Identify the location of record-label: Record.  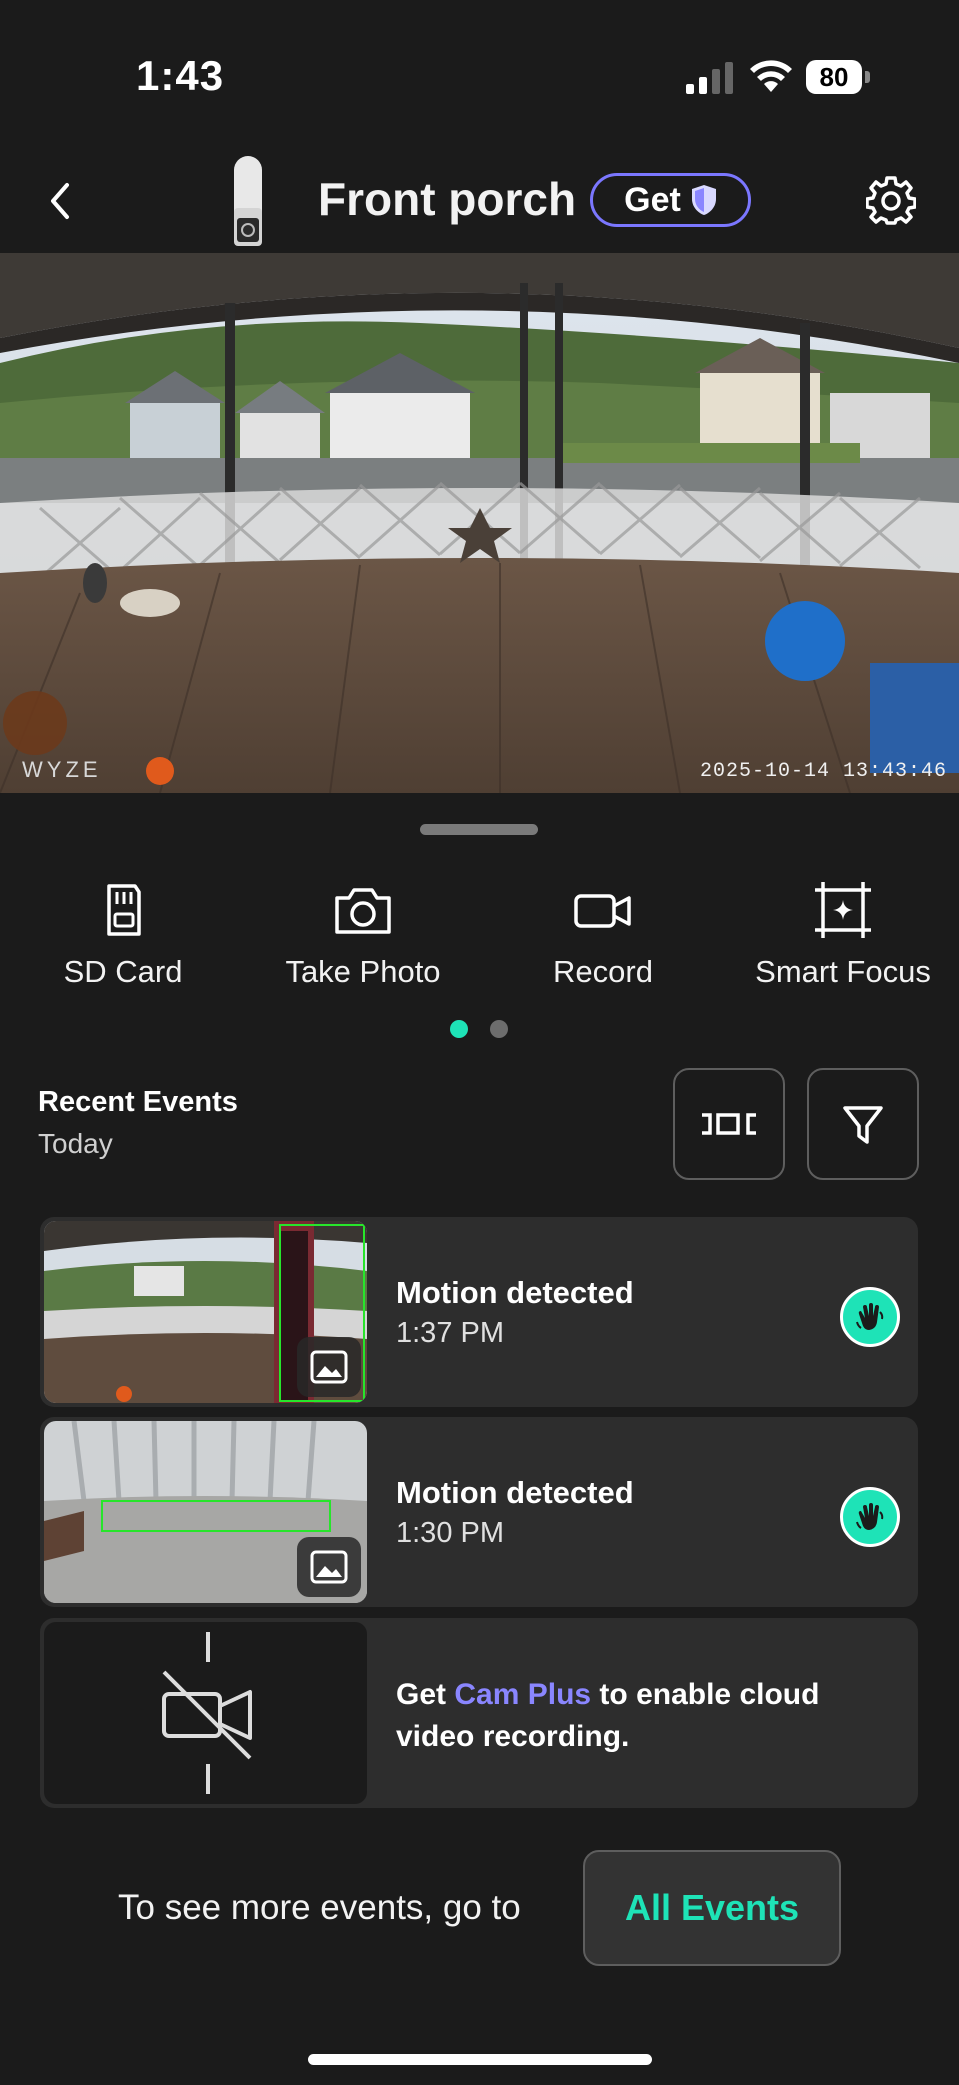
(603, 971).